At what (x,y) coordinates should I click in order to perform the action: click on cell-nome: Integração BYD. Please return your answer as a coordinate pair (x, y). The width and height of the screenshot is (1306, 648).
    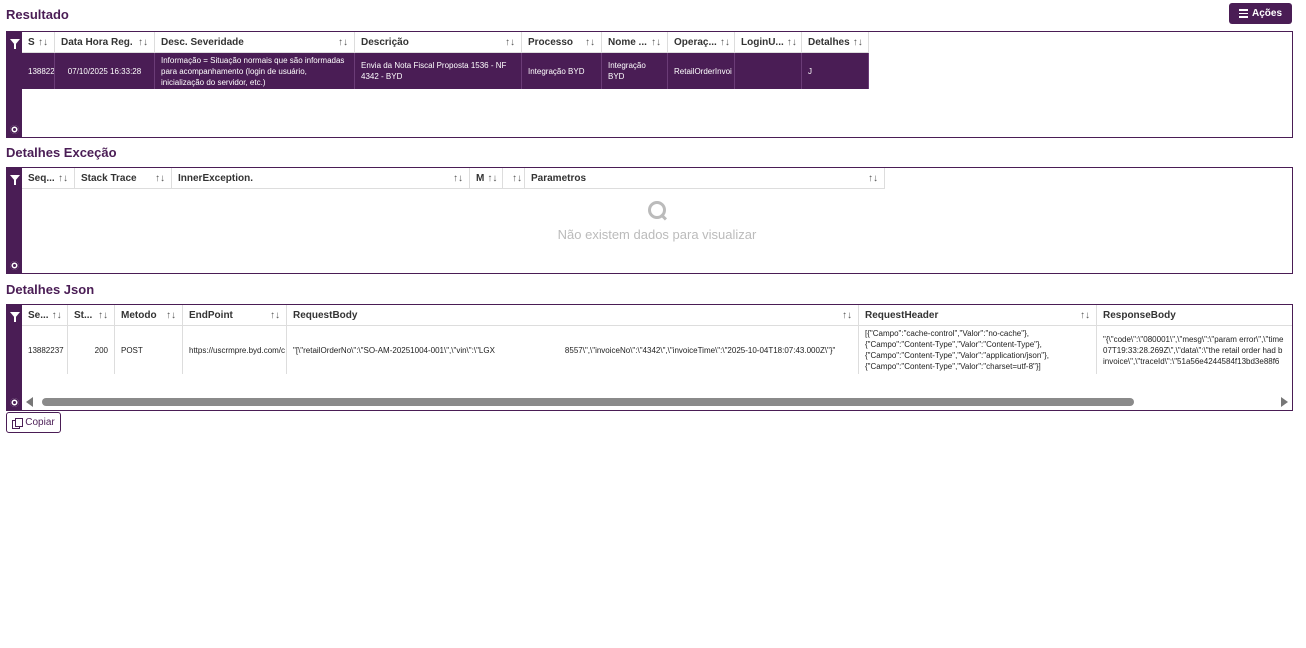
    Looking at the image, I should click on (635, 71).